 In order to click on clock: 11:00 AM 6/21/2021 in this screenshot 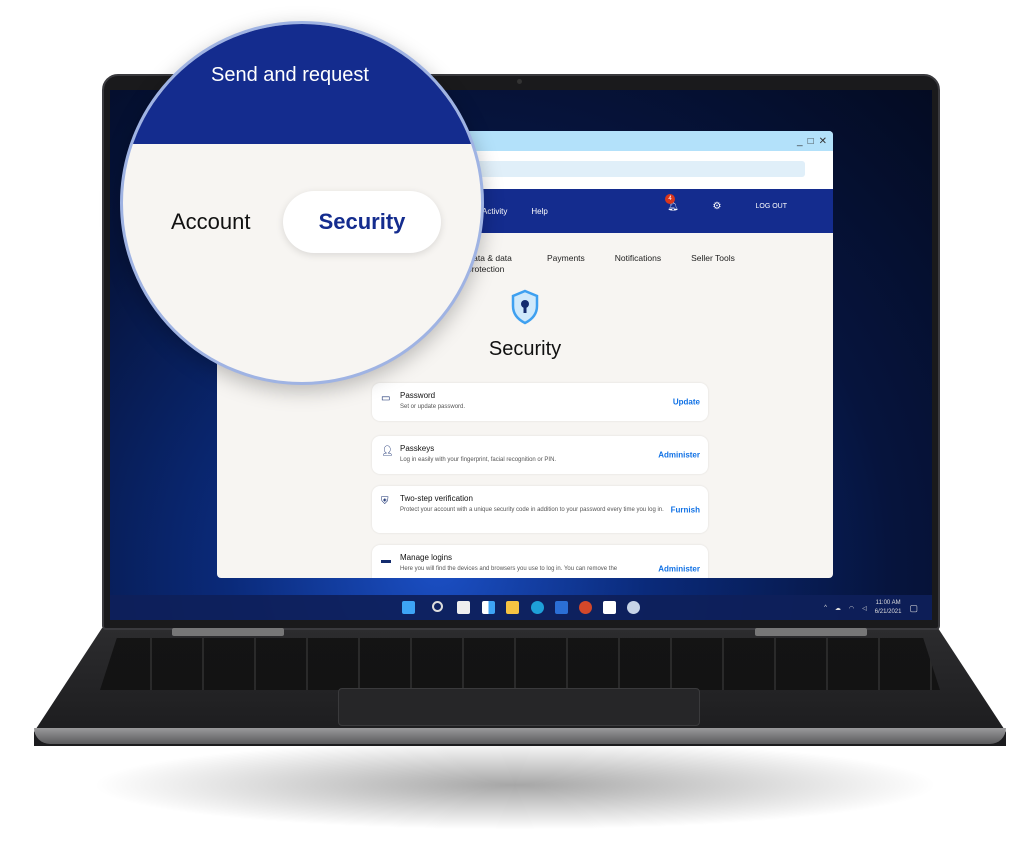, I will do `click(888, 608)`.